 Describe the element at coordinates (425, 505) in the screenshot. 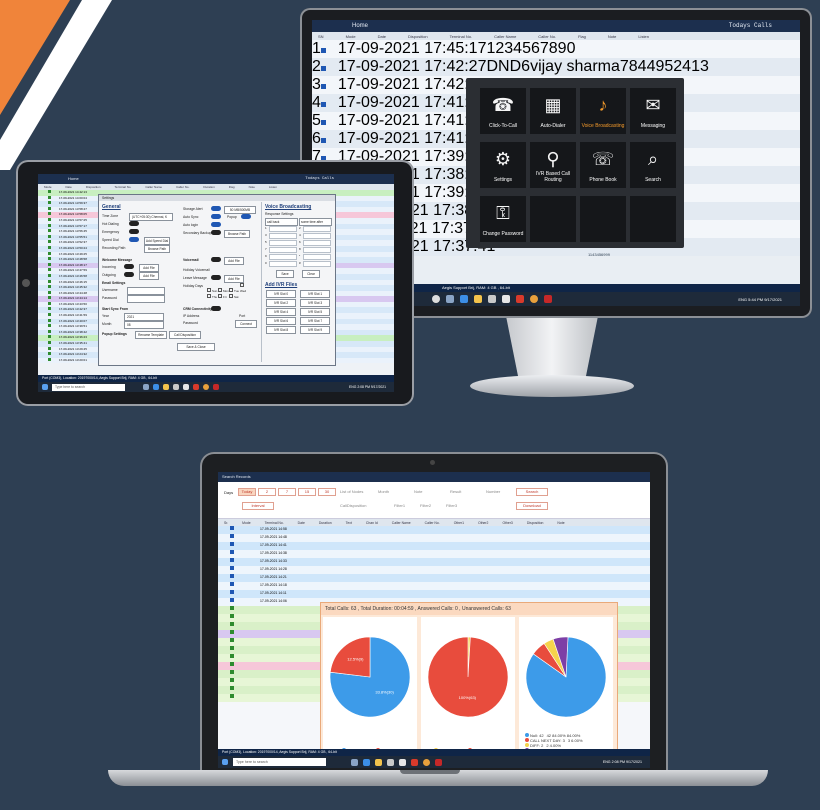

I see `filter-field-filter2: Filter2` at that location.